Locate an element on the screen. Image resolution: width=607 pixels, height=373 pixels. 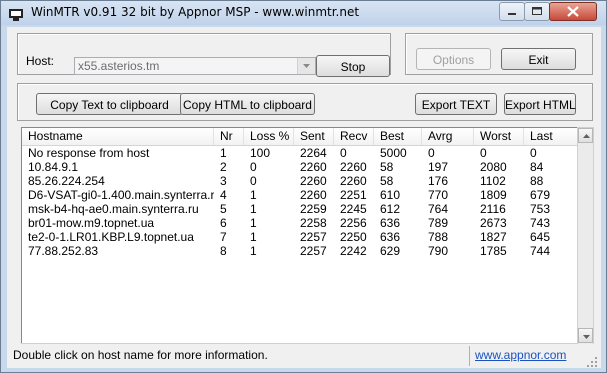
cell-avrg: 789 is located at coordinates (438, 223).